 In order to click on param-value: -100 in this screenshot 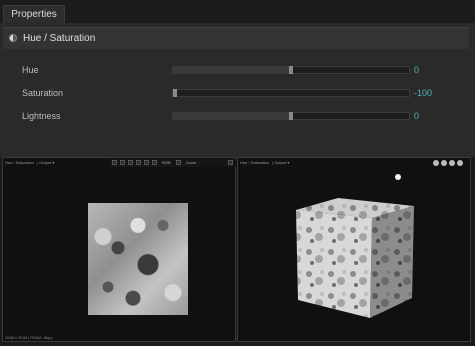, I will do `click(423, 93)`.